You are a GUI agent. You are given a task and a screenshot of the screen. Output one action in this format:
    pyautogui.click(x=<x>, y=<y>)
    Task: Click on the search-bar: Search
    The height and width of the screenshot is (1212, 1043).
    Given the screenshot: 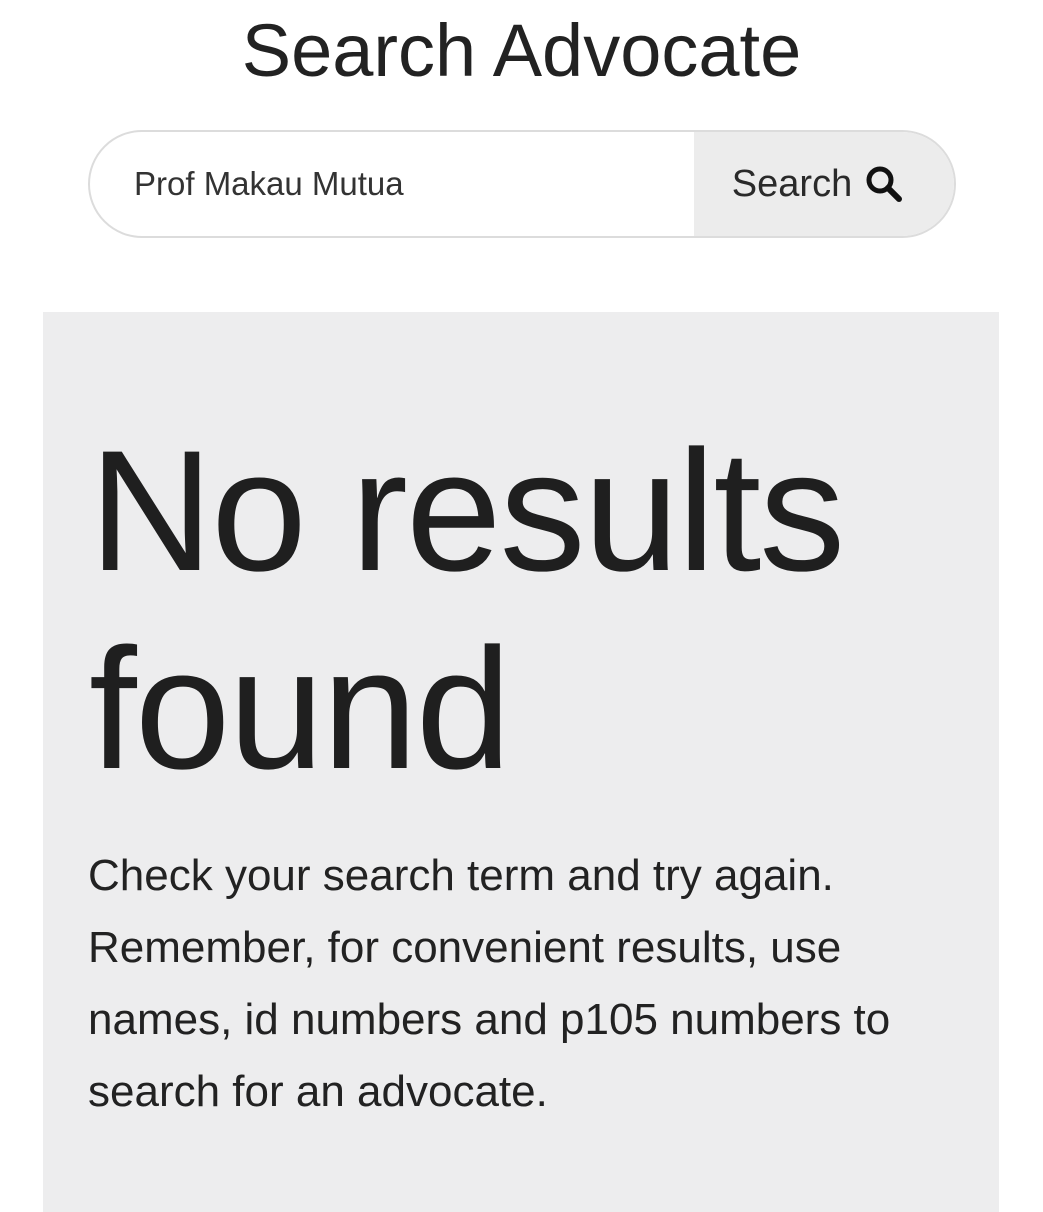 What is the action you would take?
    pyautogui.click(x=522, y=184)
    